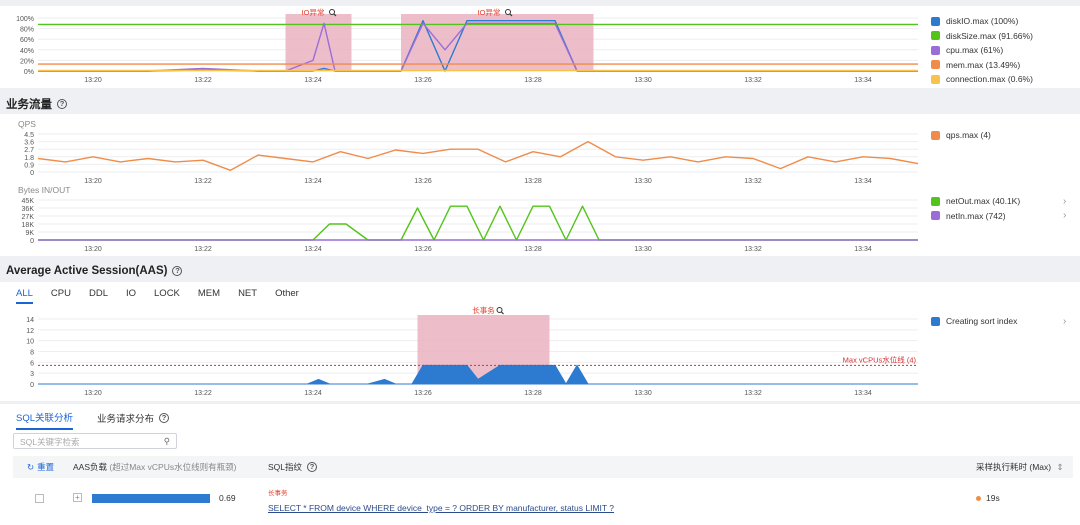 This screenshot has height=525, width=1080. Describe the element at coordinates (46, 467) in the screenshot. I see `reset-label: 重置` at that location.